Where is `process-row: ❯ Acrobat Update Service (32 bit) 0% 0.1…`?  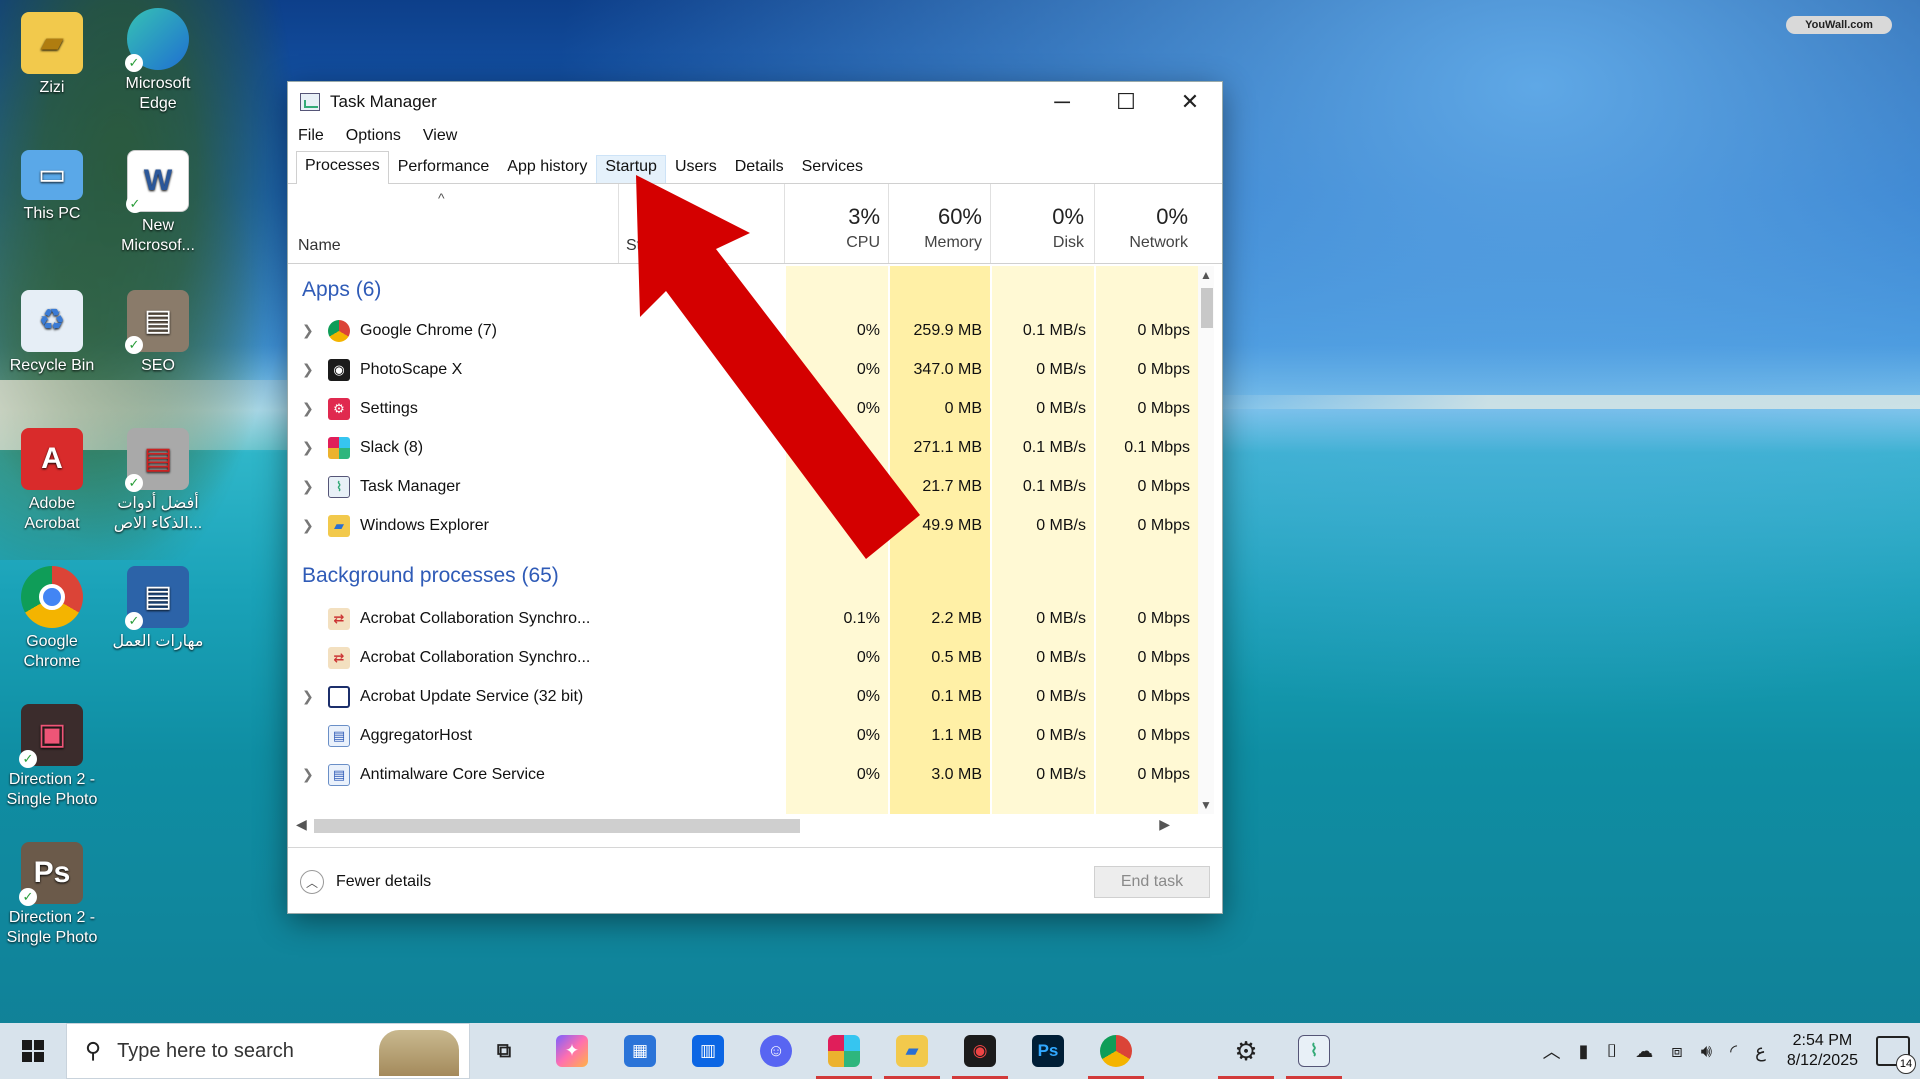
process-row: ❯ Acrobat Update Service (32 bit) 0% 0.1… is located at coordinates (743, 697).